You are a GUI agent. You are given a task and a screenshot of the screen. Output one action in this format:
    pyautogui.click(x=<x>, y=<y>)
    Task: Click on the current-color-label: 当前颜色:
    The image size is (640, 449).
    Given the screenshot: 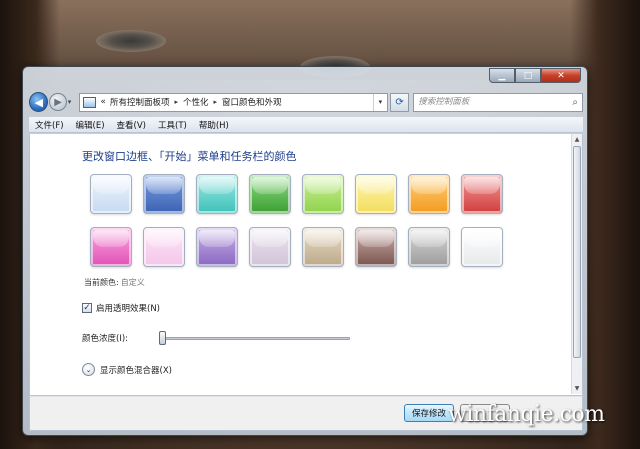 What is the action you would take?
    pyautogui.click(x=101, y=282)
    